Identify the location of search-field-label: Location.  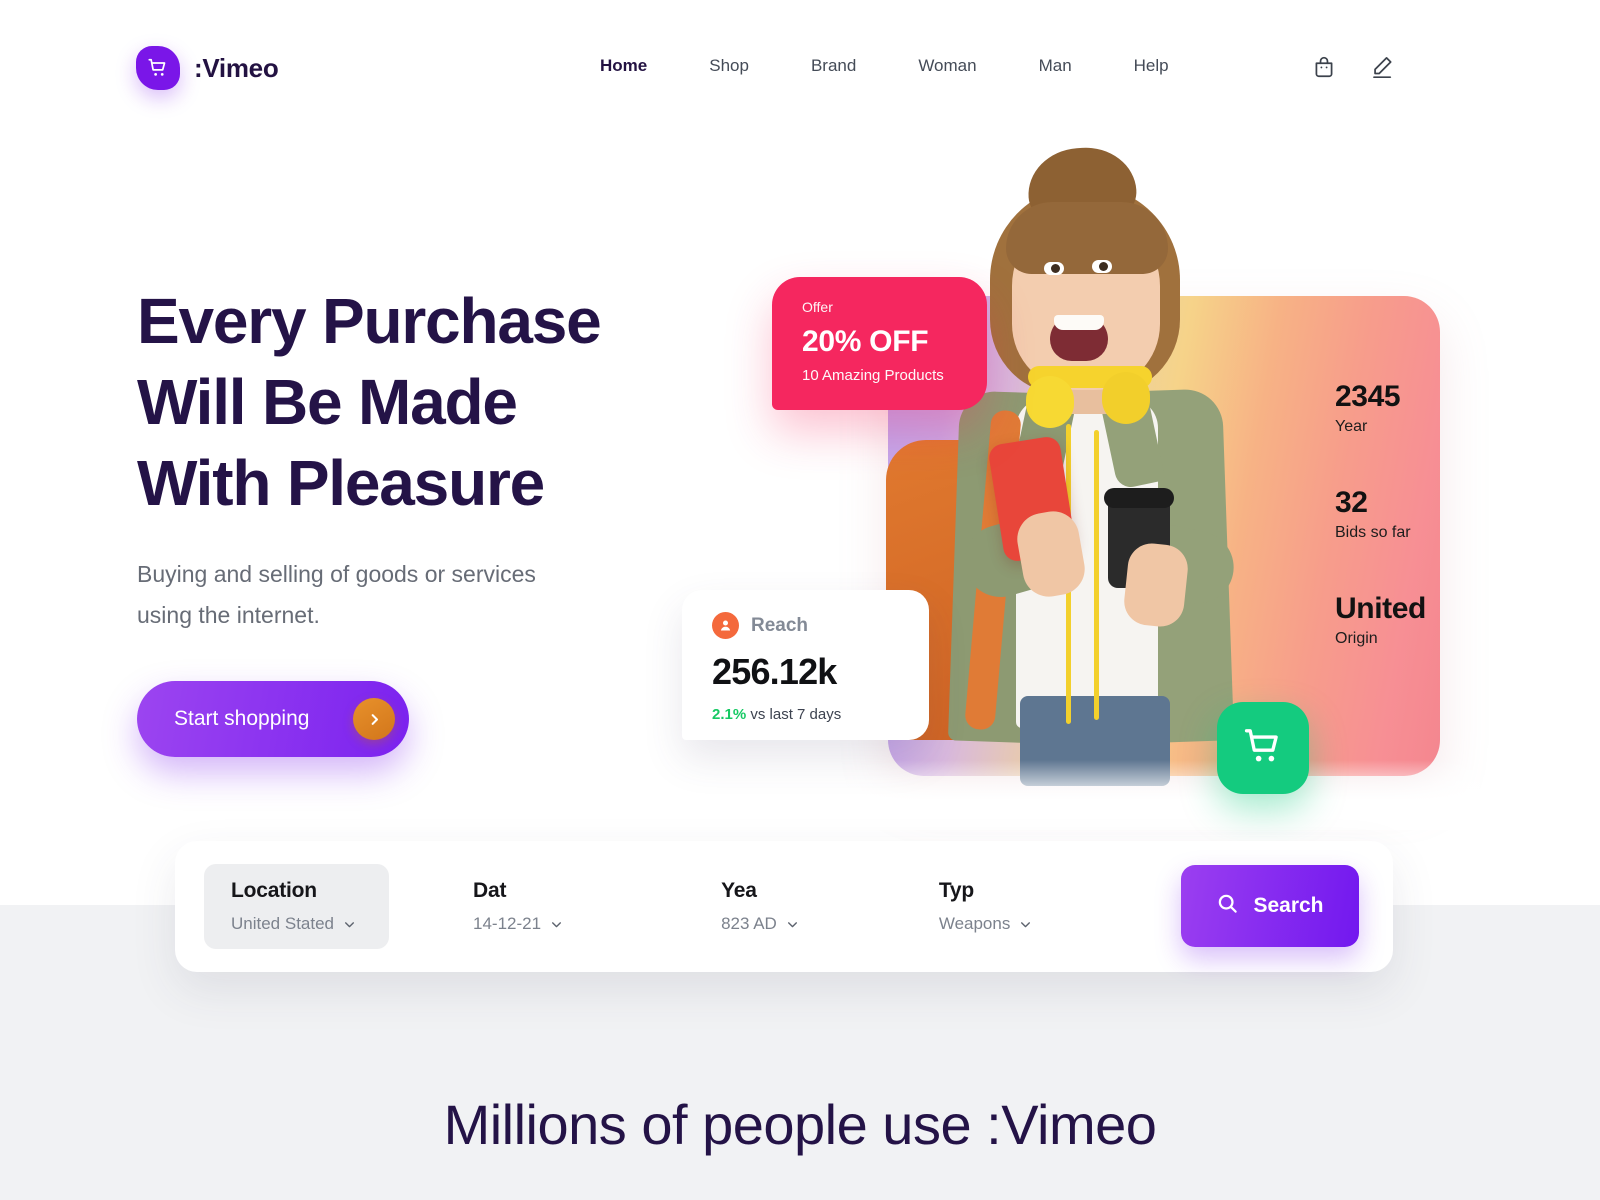
(274, 890).